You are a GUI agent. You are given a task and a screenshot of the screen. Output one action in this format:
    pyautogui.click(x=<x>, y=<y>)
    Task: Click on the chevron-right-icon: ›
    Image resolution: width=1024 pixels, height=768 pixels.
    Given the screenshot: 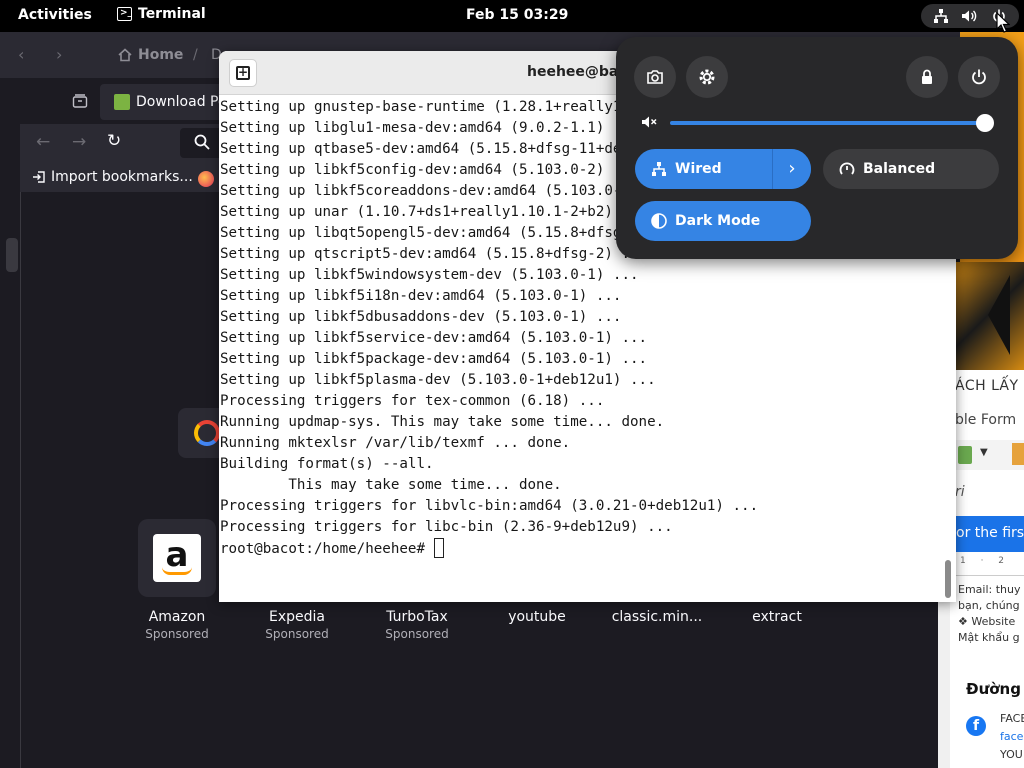 What is the action you would take?
    pyautogui.click(x=792, y=168)
    